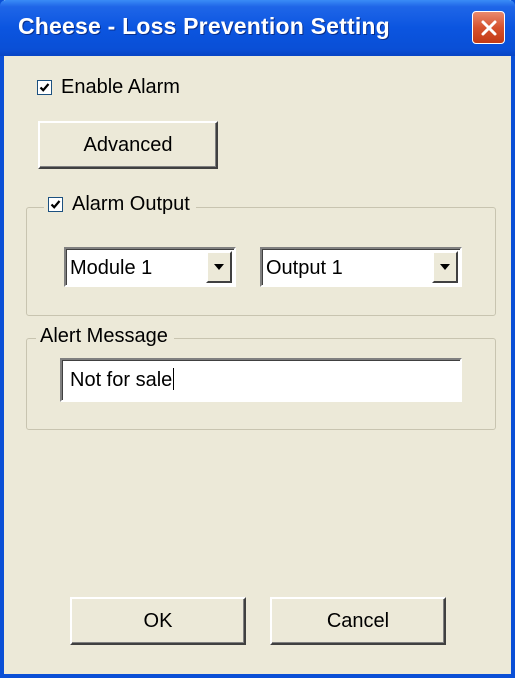 The width and height of the screenshot is (515, 678). I want to click on enable-alarm-checkbox, so click(44, 87).